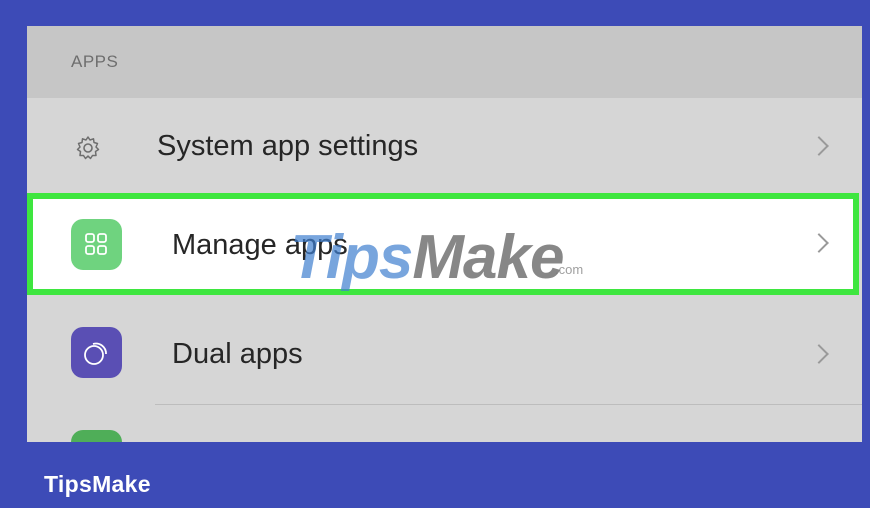  I want to click on dual-apps-icon, so click(96, 352).